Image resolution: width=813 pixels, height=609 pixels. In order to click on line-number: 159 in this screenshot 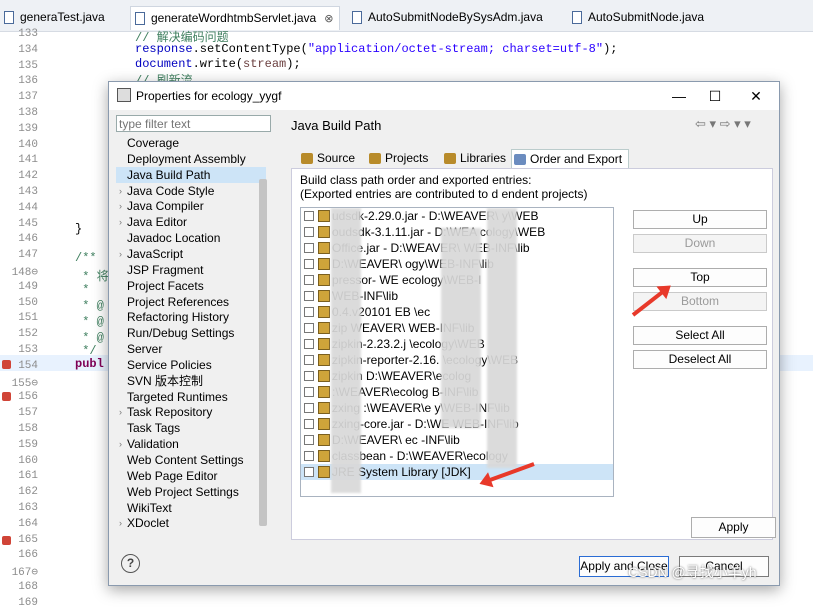, I will do `click(28, 444)`.